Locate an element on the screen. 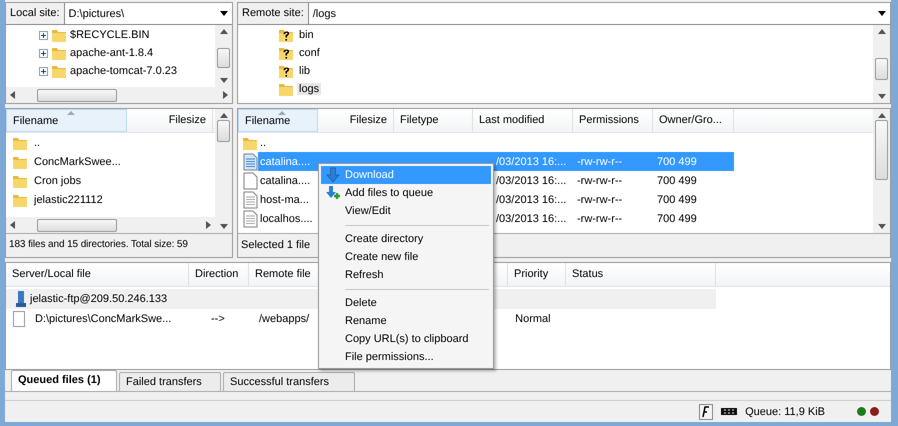 This screenshot has width=898, height=426. scroll-left-icon is located at coordinates (12, 225).